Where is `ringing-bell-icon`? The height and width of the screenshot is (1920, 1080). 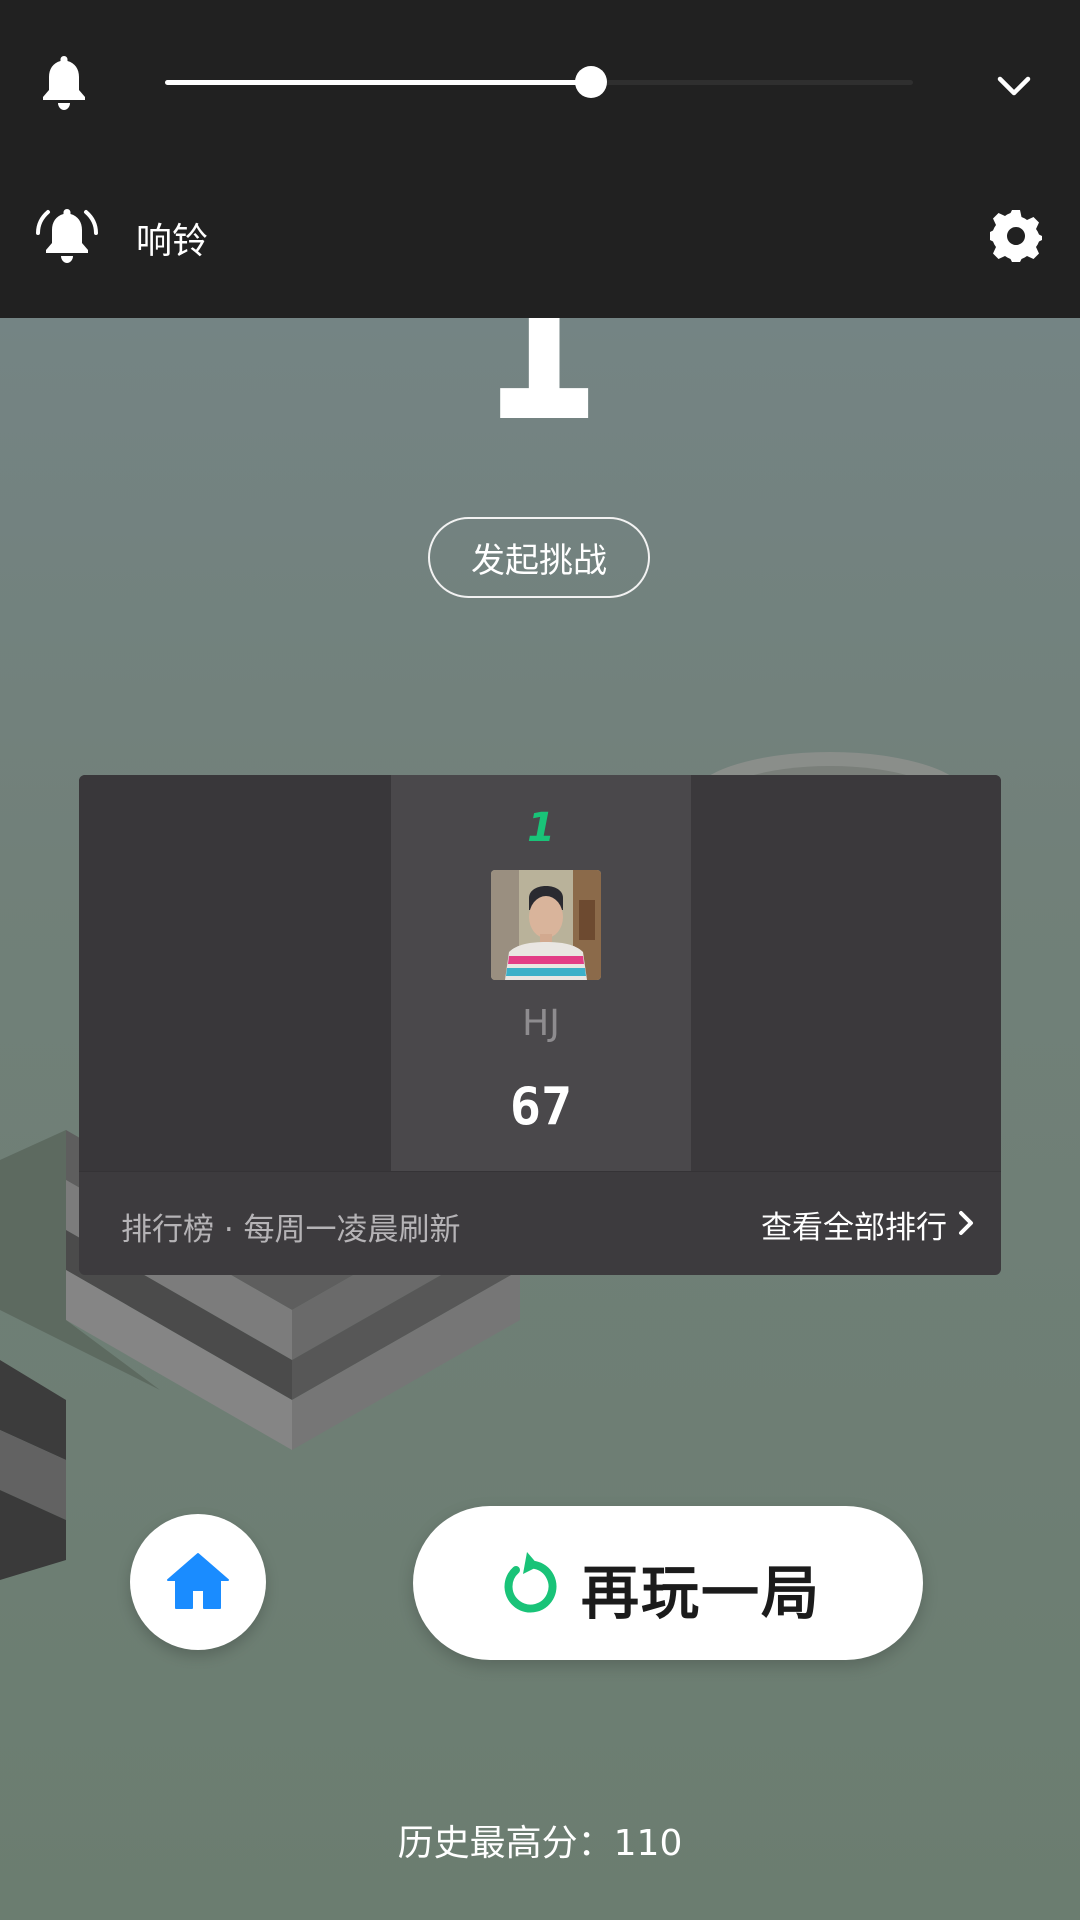
ringing-bell-icon is located at coordinates (67, 234).